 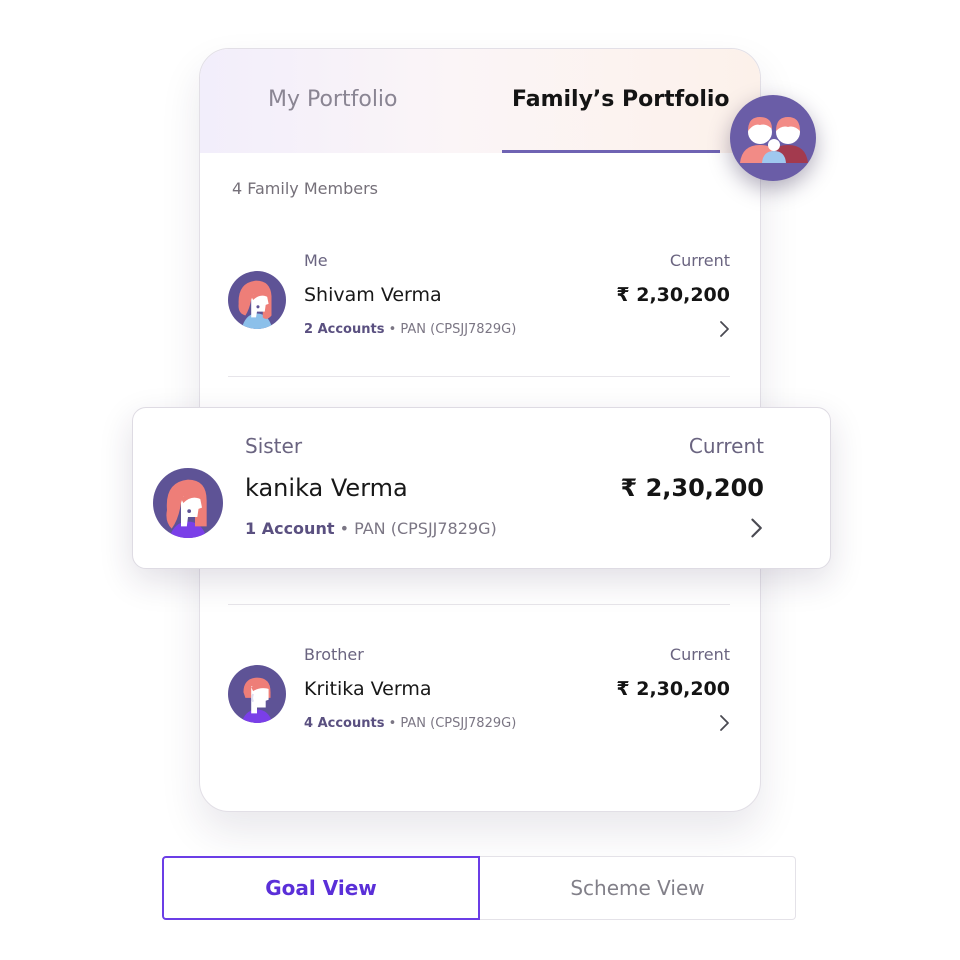 I want to click on member-name: Kritika Verma, so click(x=368, y=689).